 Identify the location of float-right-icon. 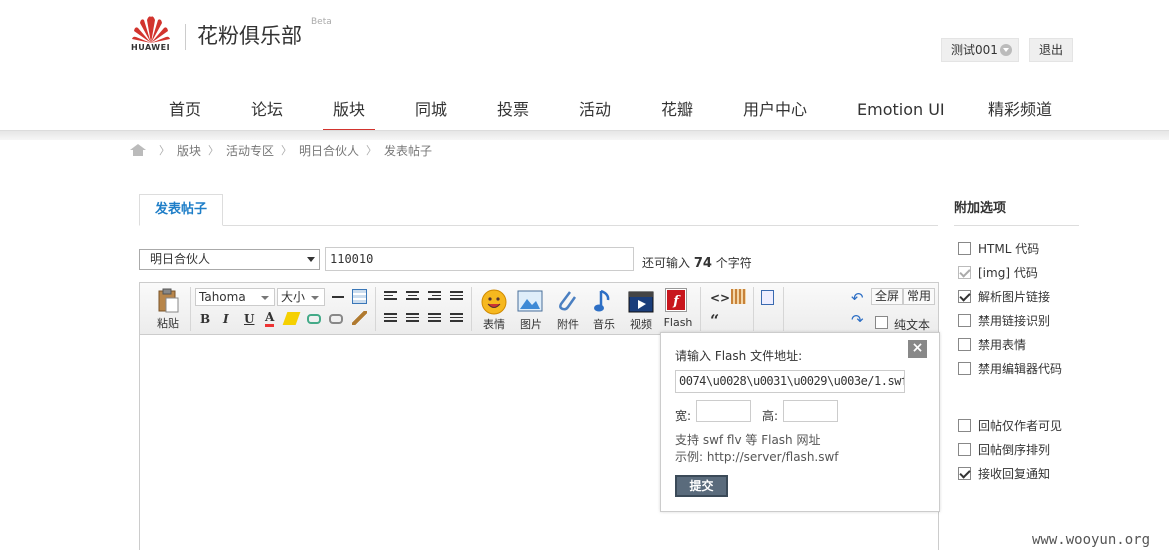
(412, 318).